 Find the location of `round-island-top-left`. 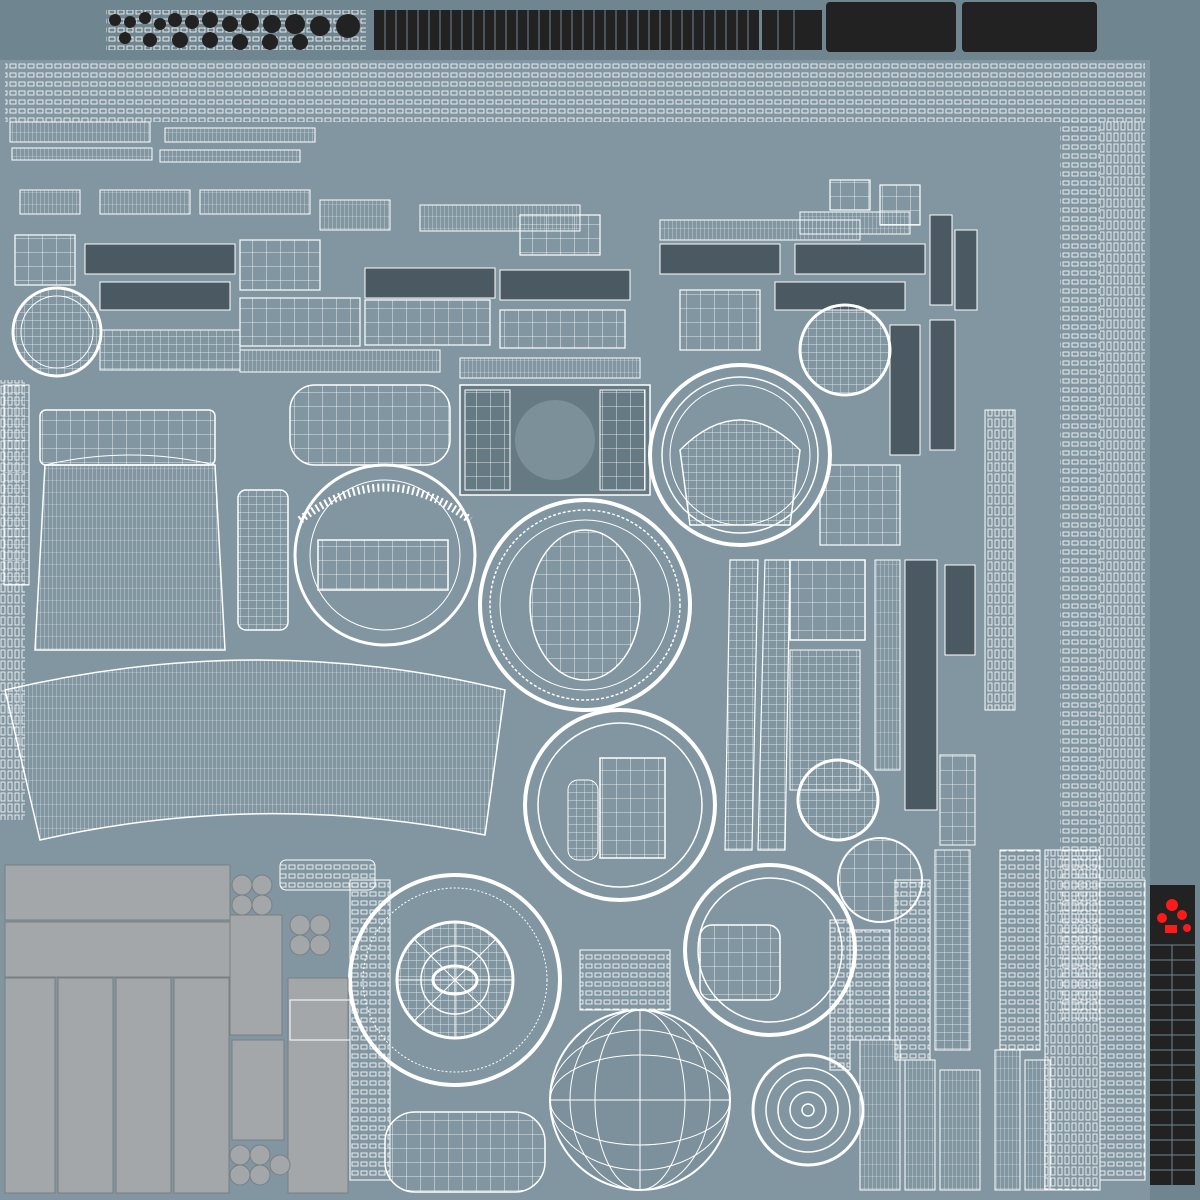

round-island-top-left is located at coordinates (57, 332).